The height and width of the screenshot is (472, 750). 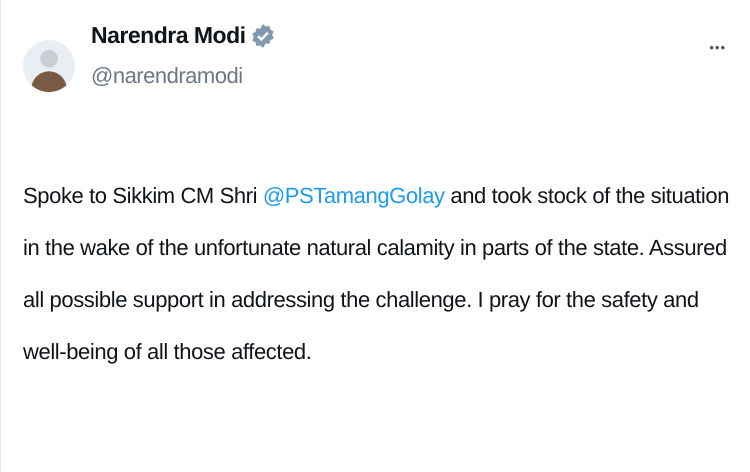 I want to click on author-handle: @narendramodi, so click(x=390, y=76).